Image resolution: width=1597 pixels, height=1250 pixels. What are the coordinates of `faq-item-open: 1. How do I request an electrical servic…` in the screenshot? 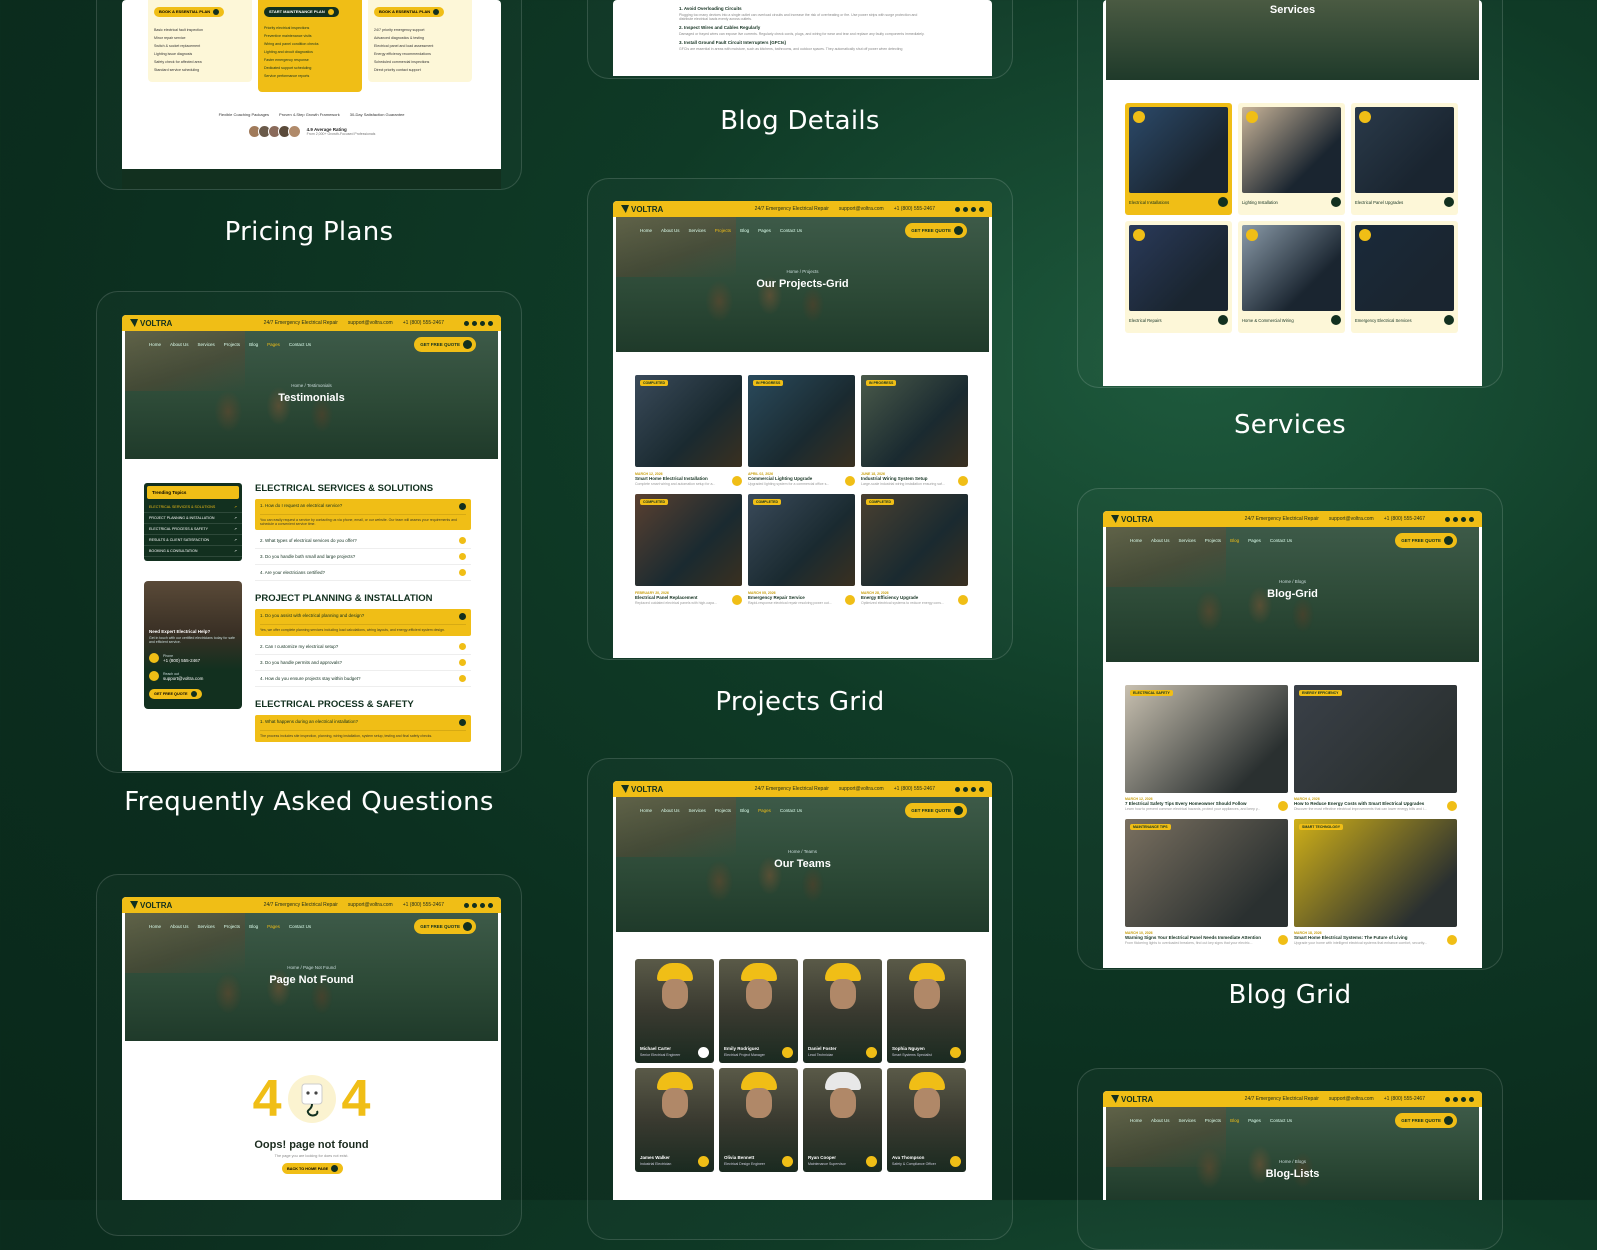 It's located at (363, 514).